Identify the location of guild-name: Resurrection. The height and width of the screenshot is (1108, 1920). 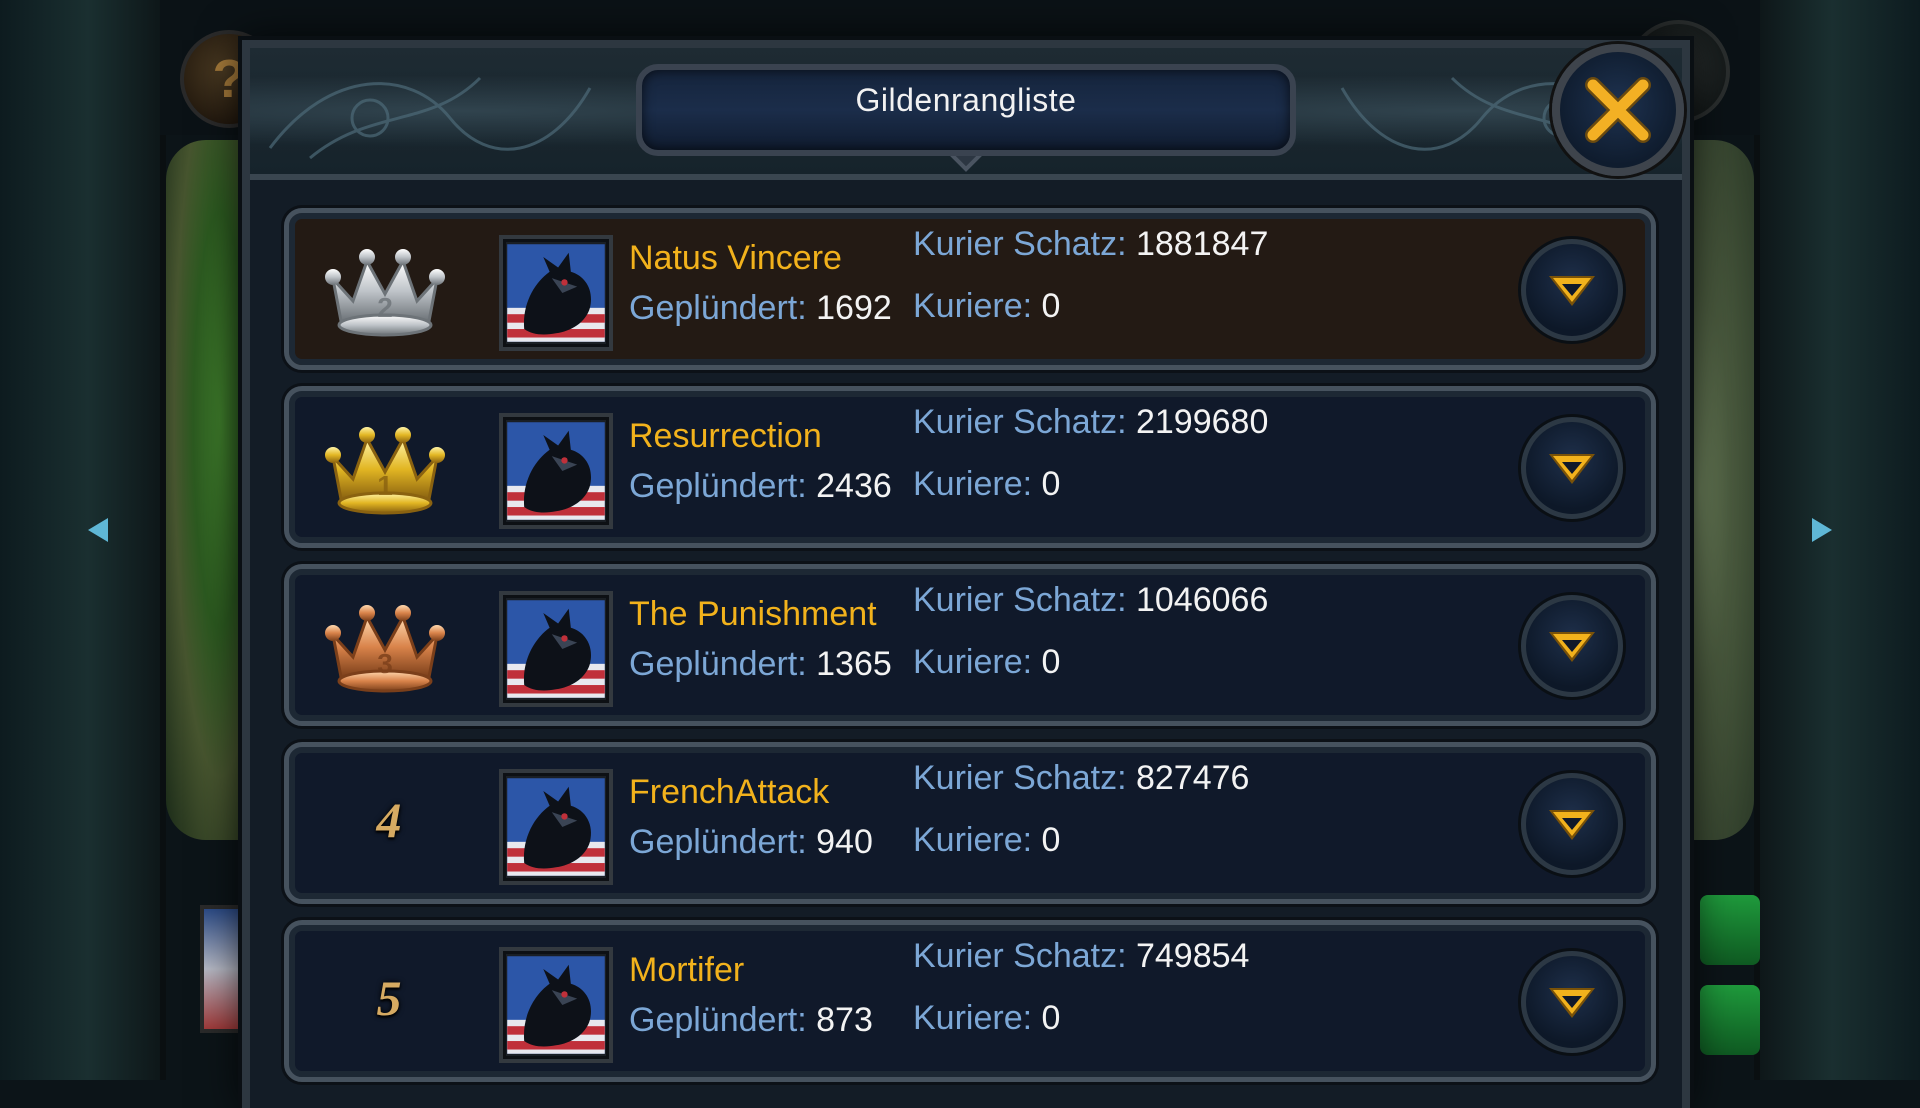
(725, 436).